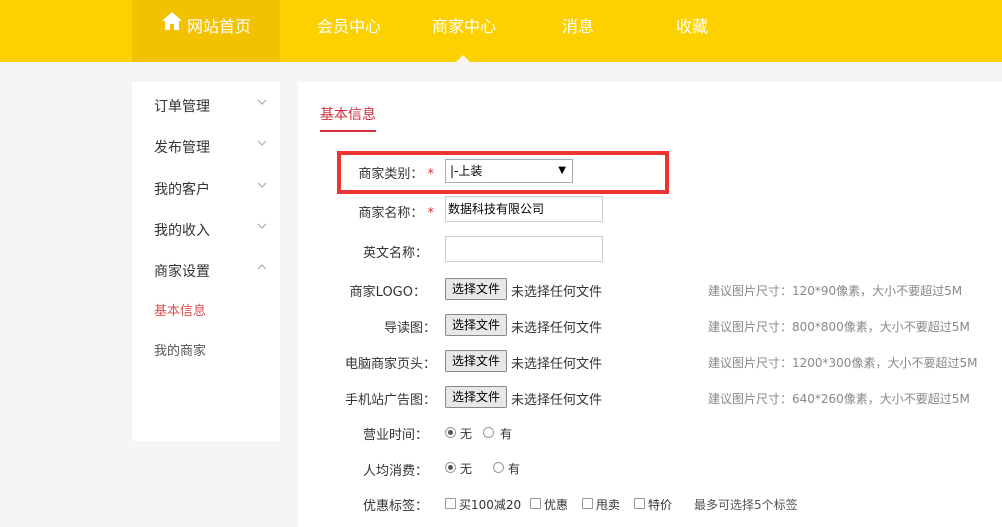 The image size is (1002, 527). What do you see at coordinates (450, 503) in the screenshot?
I see `tag-checkbox-discount100` at bounding box center [450, 503].